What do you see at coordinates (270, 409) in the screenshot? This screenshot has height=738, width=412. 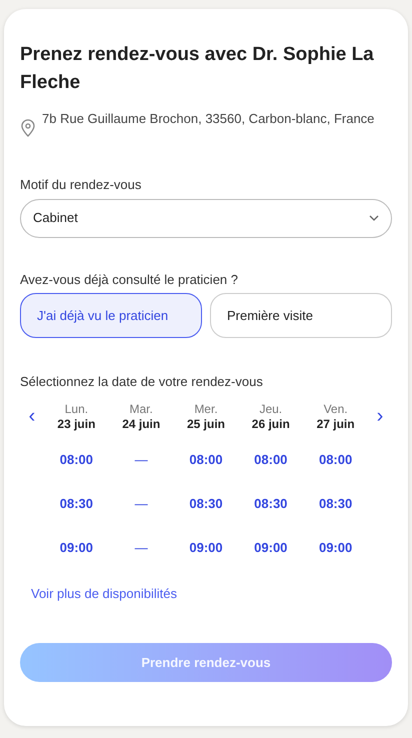 I see `weekday-label: Jeu.` at bounding box center [270, 409].